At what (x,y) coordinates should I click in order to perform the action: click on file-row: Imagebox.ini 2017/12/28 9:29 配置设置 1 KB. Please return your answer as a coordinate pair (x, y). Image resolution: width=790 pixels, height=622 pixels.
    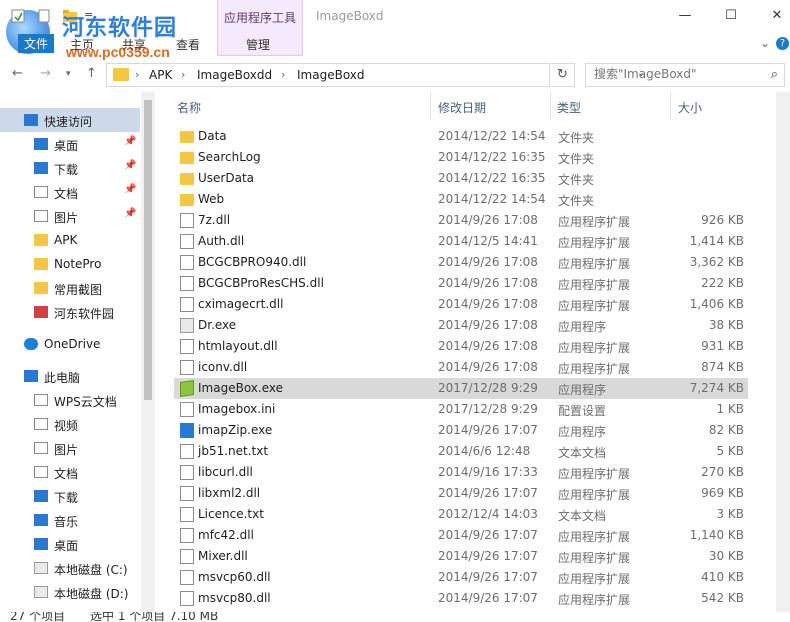
    Looking at the image, I should click on (461, 409).